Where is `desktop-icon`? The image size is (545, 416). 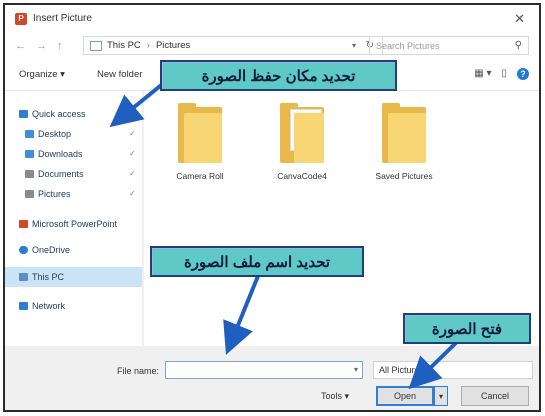
desktop-icon is located at coordinates (29, 134).